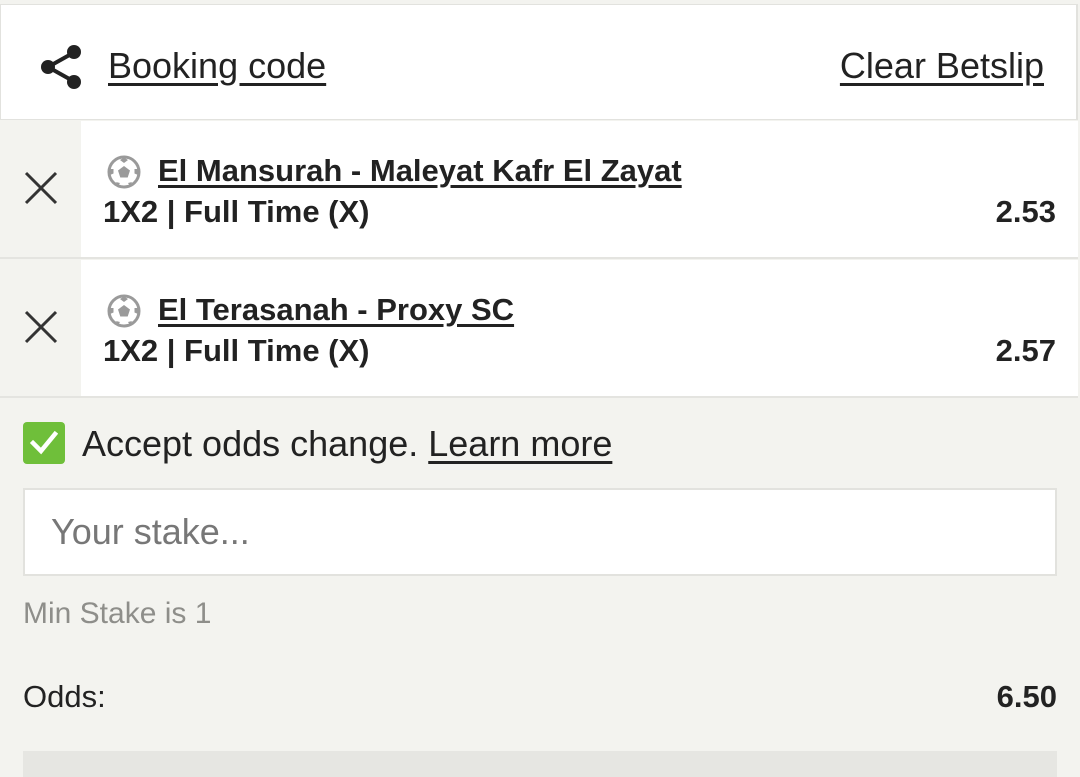 The width and height of the screenshot is (1080, 777). I want to click on total-odds-value: 6.50, so click(1026, 696).